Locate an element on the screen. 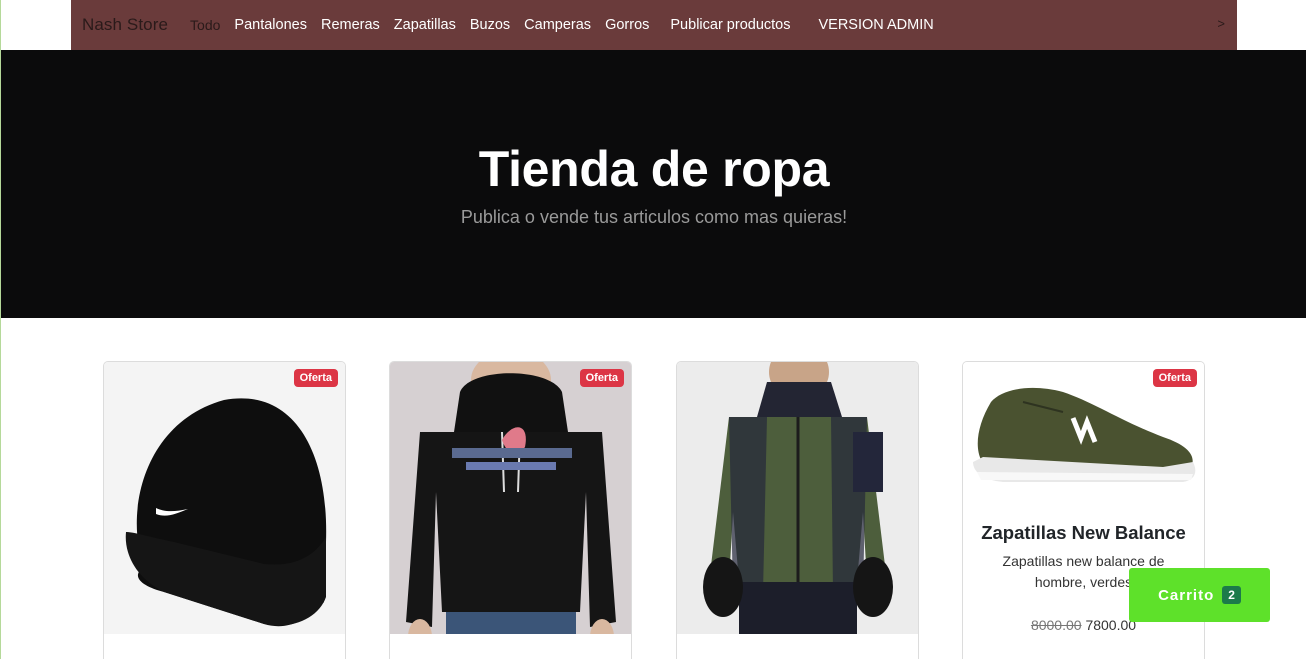  navbar-toggle-icon: > is located at coordinates (1221, 23).